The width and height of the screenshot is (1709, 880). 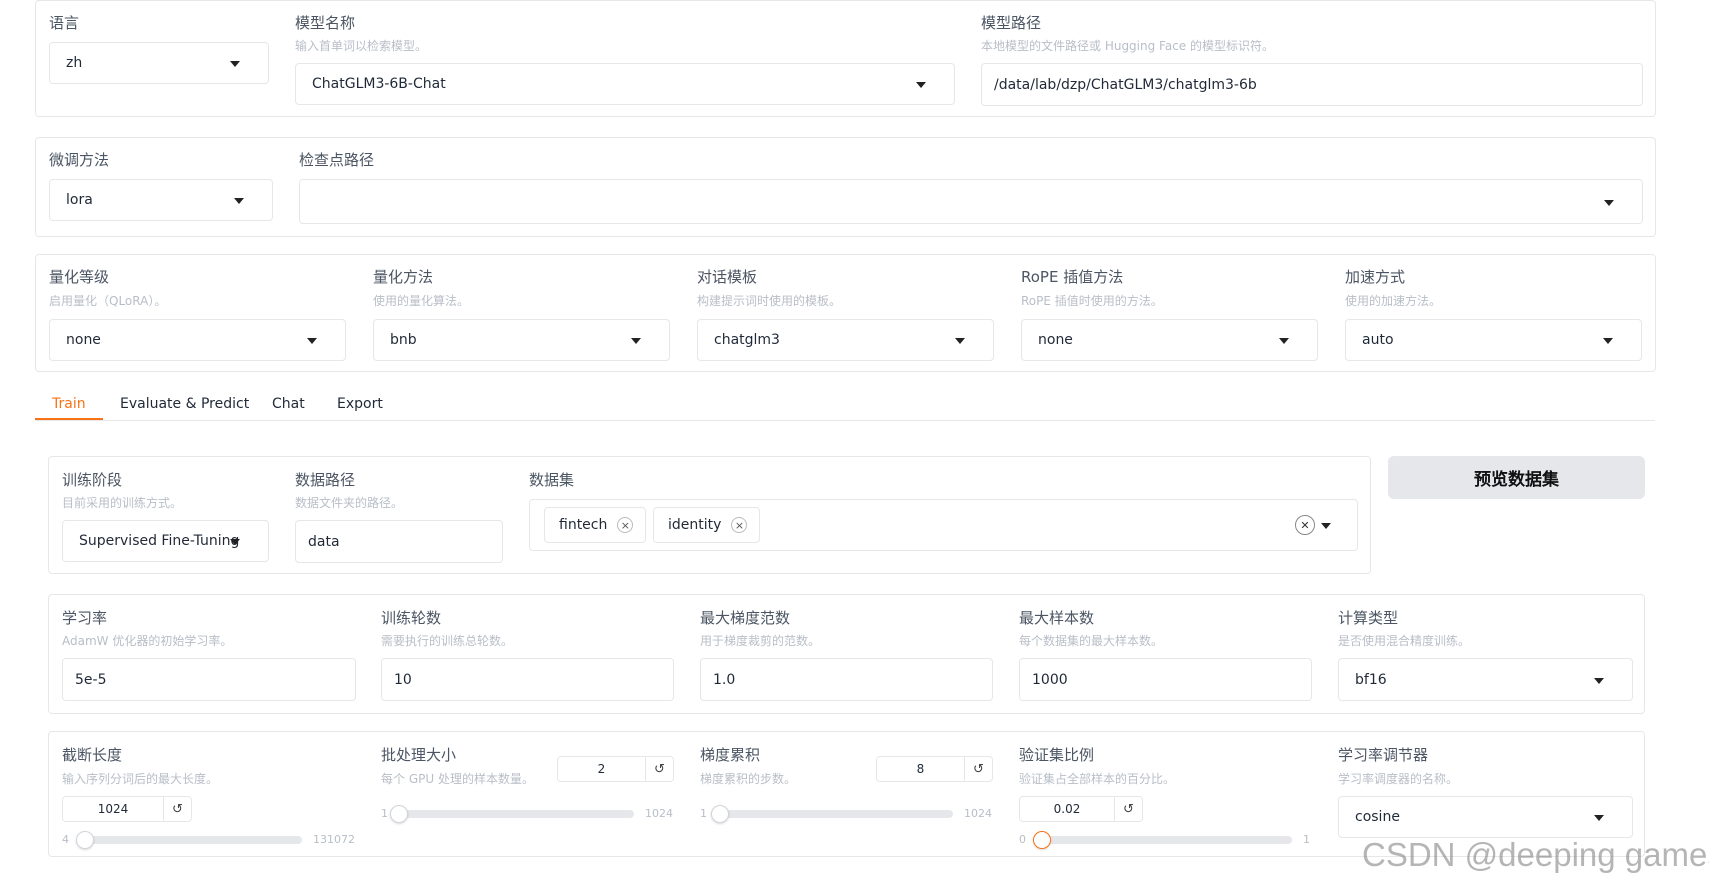 What do you see at coordinates (1398, 779) in the screenshot?
I see `lr-scheduler-info: 学习率调度器的名称。` at bounding box center [1398, 779].